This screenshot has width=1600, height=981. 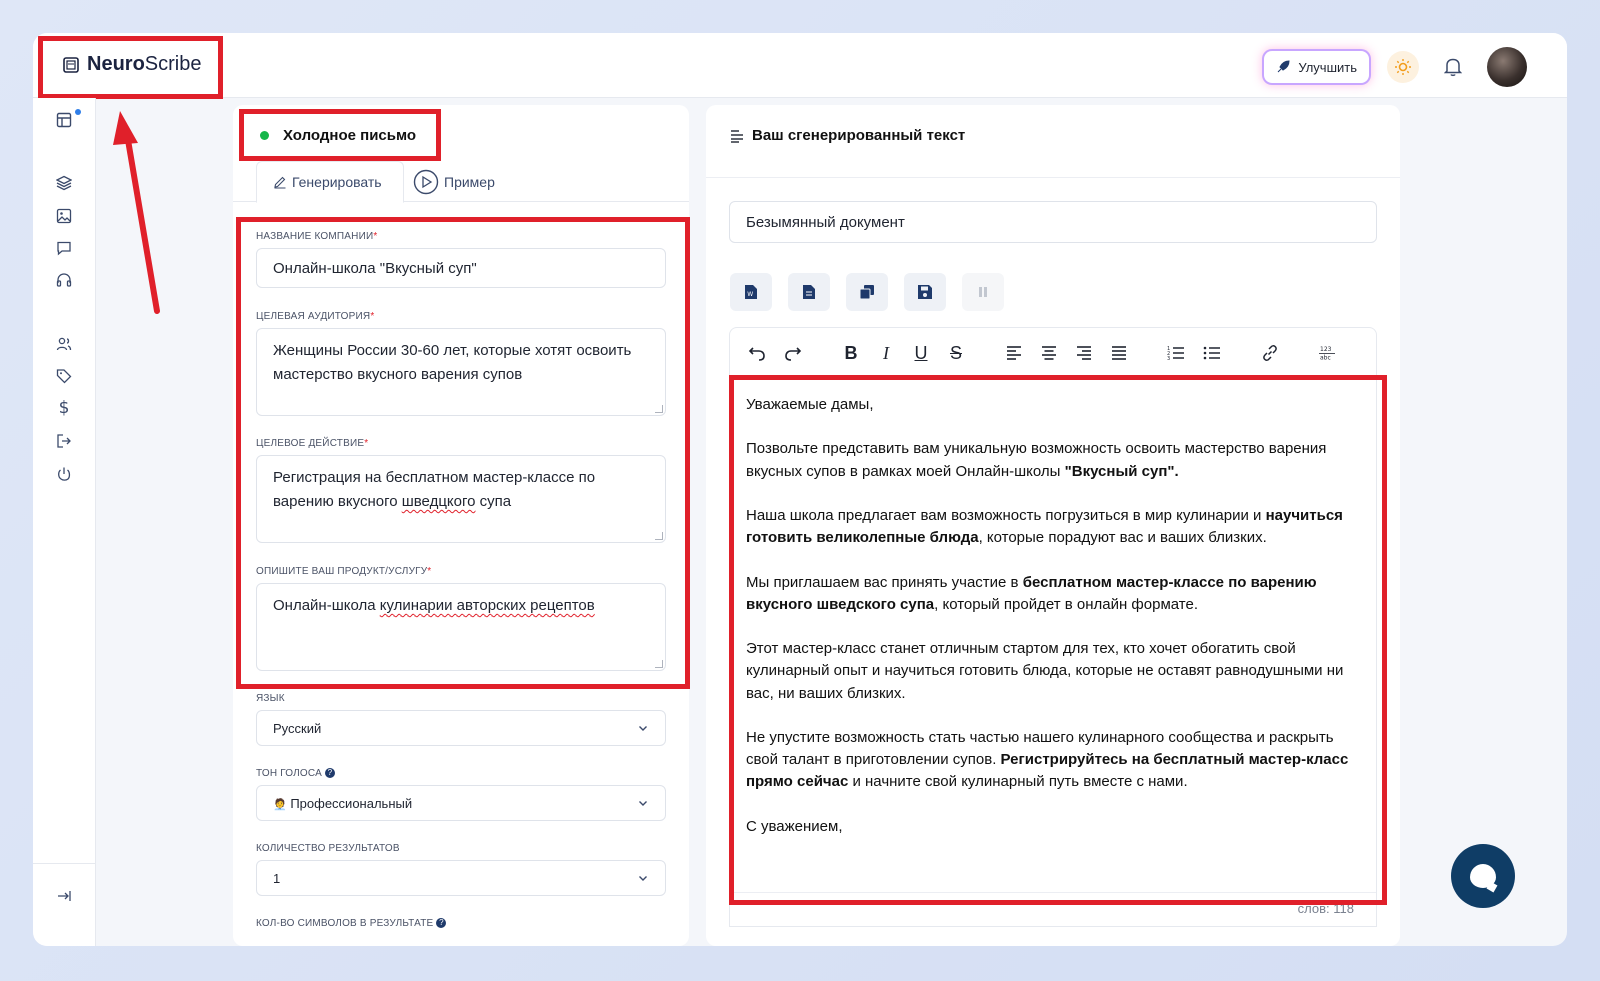 What do you see at coordinates (64, 183) in the screenshot?
I see `layers-icon` at bounding box center [64, 183].